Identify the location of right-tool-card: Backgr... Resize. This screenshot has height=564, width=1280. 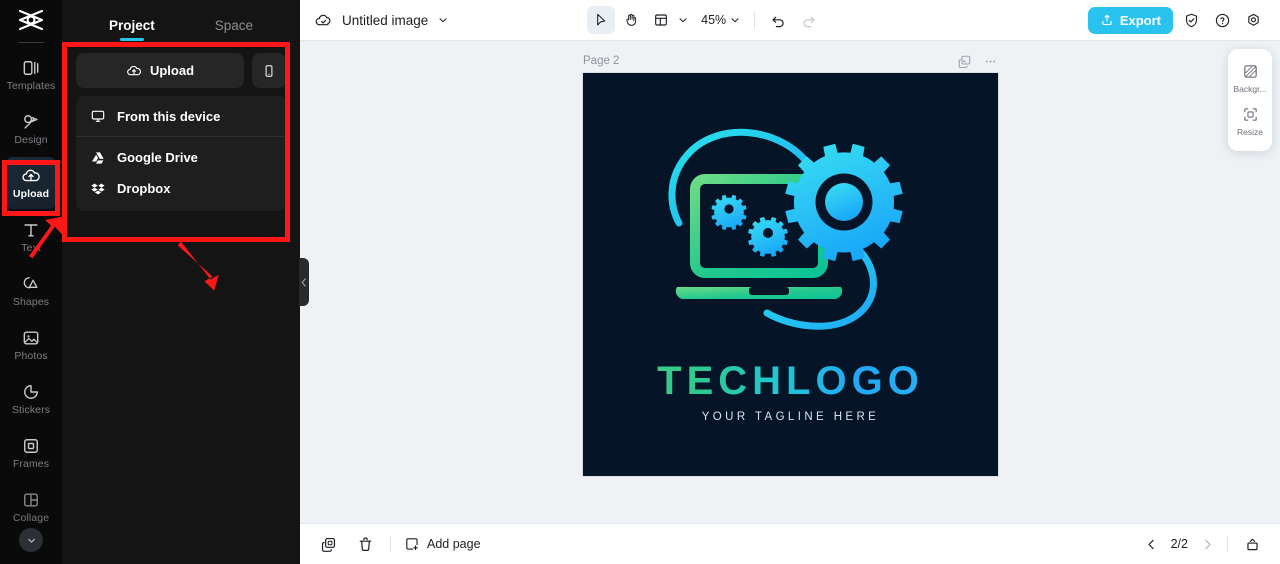
(1250, 100).